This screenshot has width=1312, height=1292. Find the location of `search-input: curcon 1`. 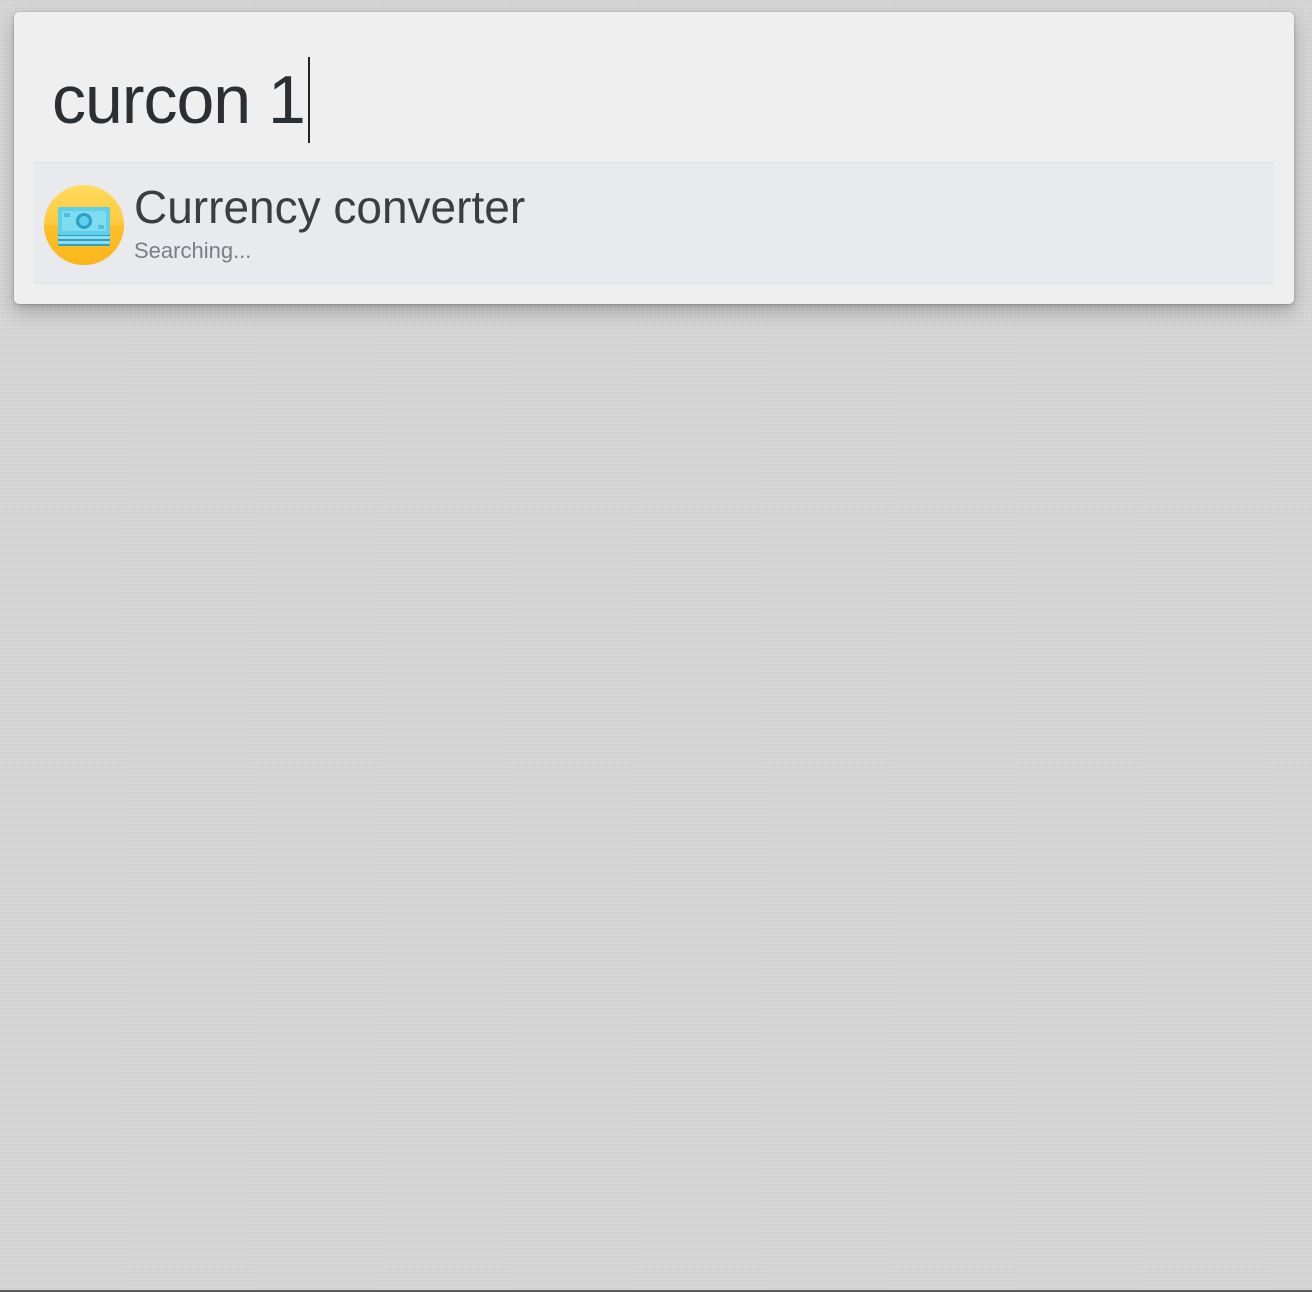

search-input: curcon 1 is located at coordinates (181, 100).